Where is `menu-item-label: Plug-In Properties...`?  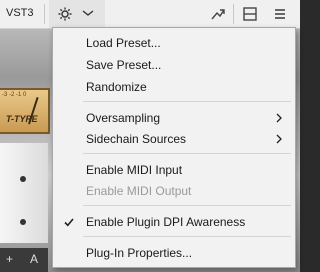
menu-item-label: Plug-In Properties... is located at coordinates (139, 253).